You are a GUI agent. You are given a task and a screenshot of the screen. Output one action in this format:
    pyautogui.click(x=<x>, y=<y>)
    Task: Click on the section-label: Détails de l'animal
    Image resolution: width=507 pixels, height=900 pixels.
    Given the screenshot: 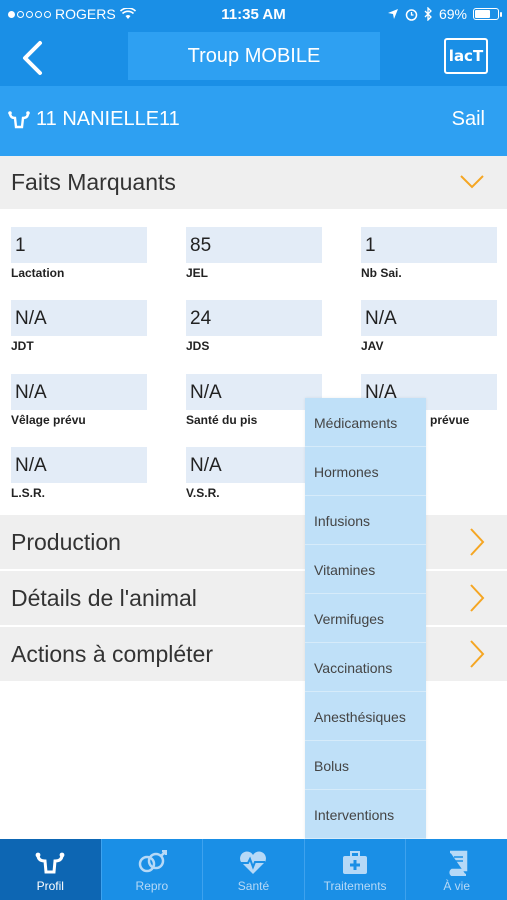 What is the action you would take?
    pyautogui.click(x=104, y=598)
    